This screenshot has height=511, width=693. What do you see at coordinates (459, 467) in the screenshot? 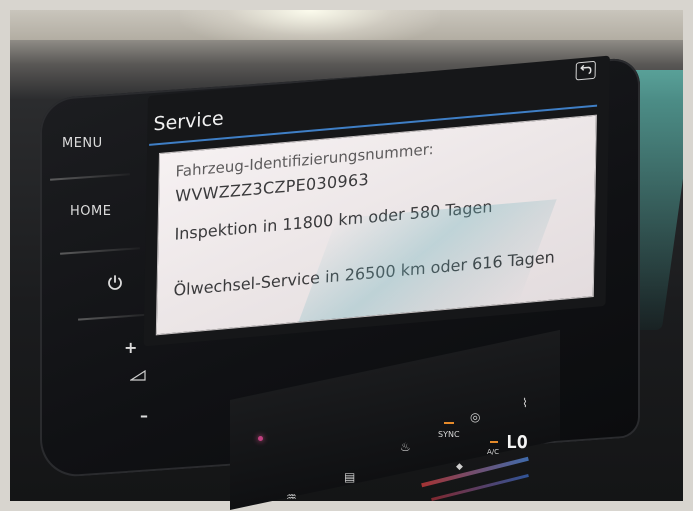
I see `recirculation-icon: ◆` at bounding box center [459, 467].